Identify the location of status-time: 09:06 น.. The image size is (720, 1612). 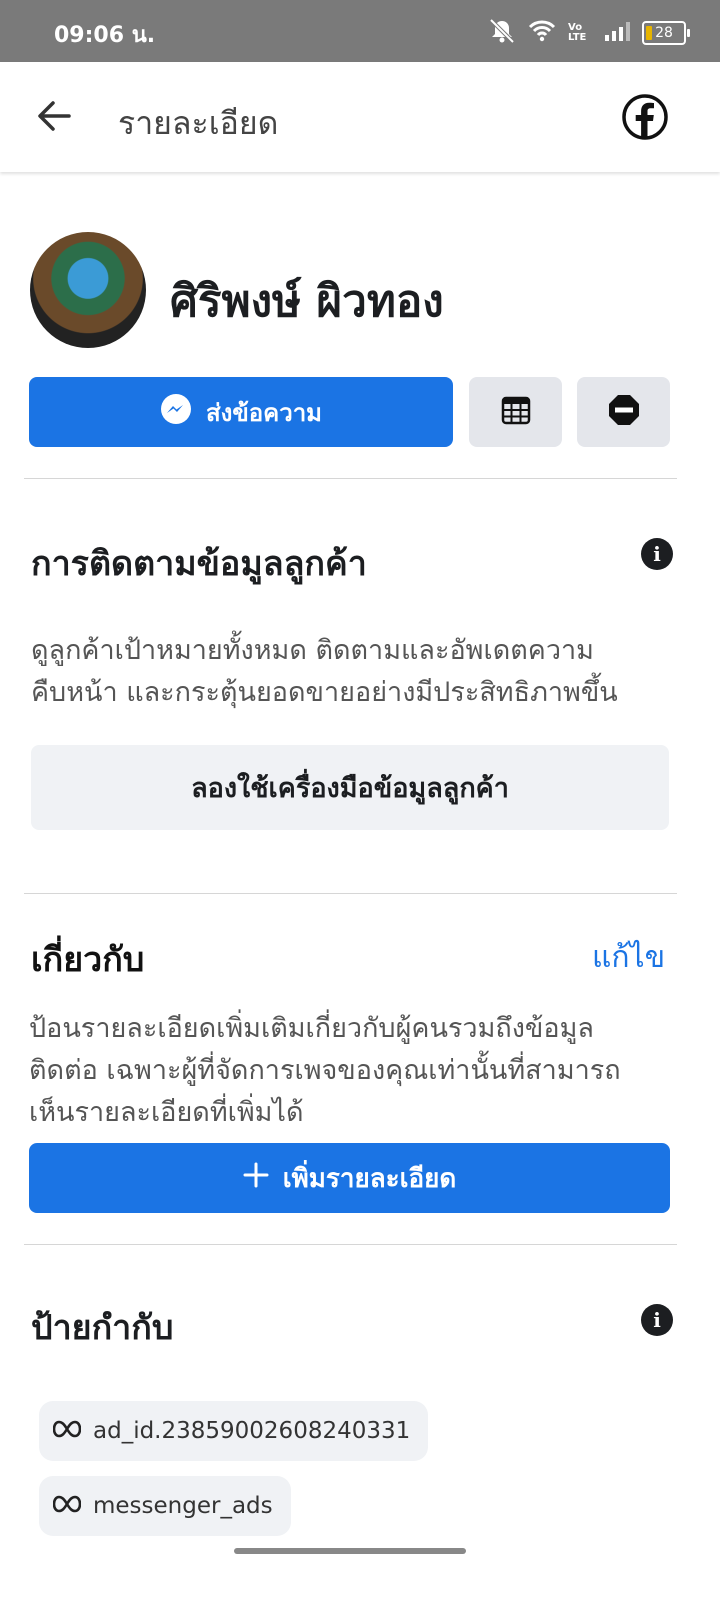
(105, 35).